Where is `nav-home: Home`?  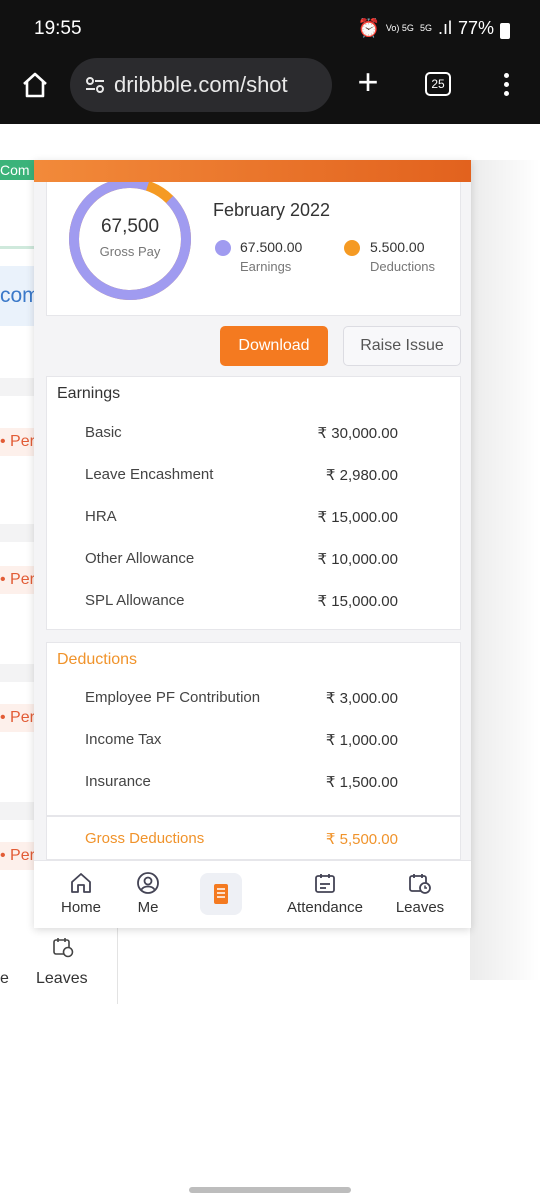
nav-home: Home is located at coordinates (81, 893).